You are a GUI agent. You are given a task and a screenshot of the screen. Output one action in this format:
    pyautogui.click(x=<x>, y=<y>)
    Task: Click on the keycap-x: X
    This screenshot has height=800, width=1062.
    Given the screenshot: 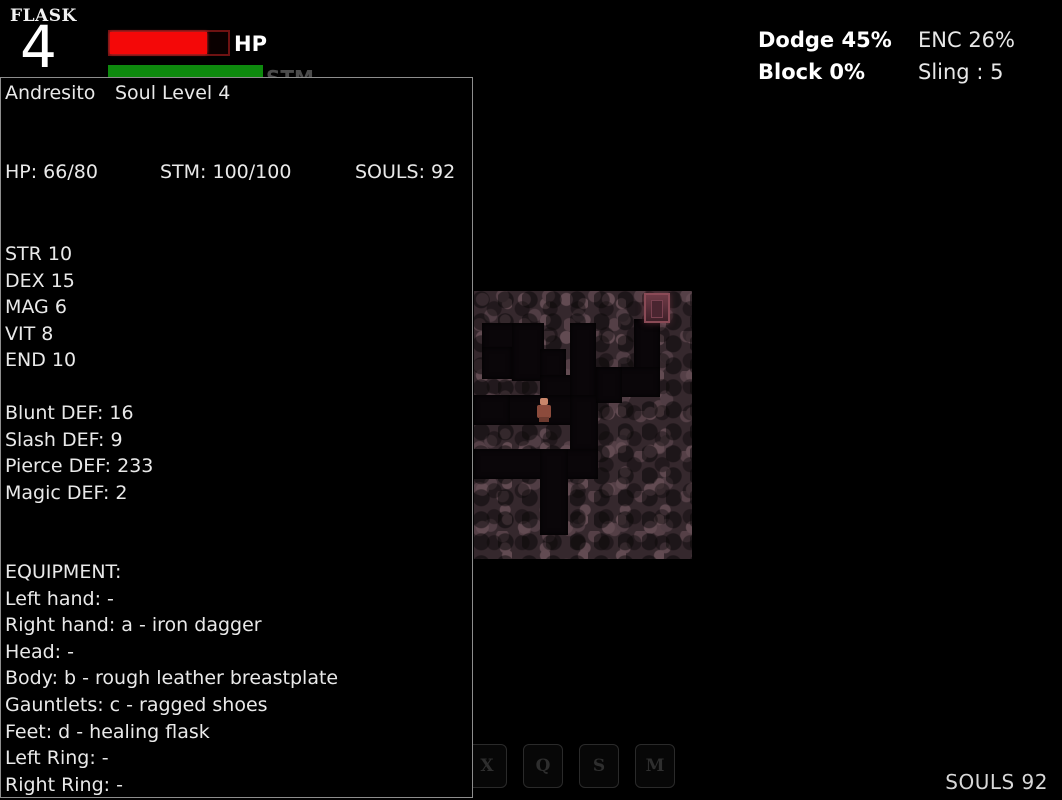 What is the action you would take?
    pyautogui.click(x=487, y=766)
    